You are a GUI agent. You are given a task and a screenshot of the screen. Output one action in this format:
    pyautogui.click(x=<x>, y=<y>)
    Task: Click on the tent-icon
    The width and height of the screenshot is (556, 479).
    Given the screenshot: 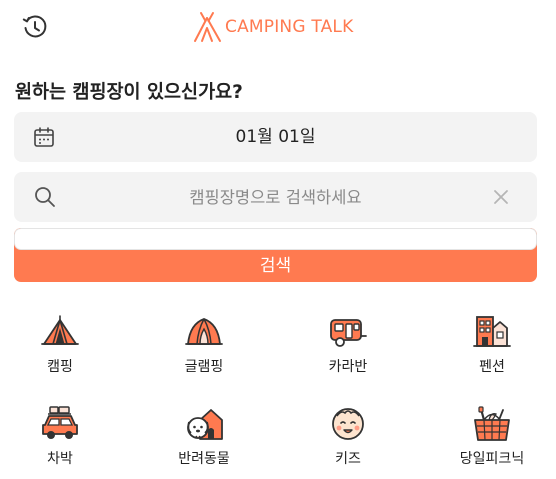 What is the action you would take?
    pyautogui.click(x=60, y=330)
    